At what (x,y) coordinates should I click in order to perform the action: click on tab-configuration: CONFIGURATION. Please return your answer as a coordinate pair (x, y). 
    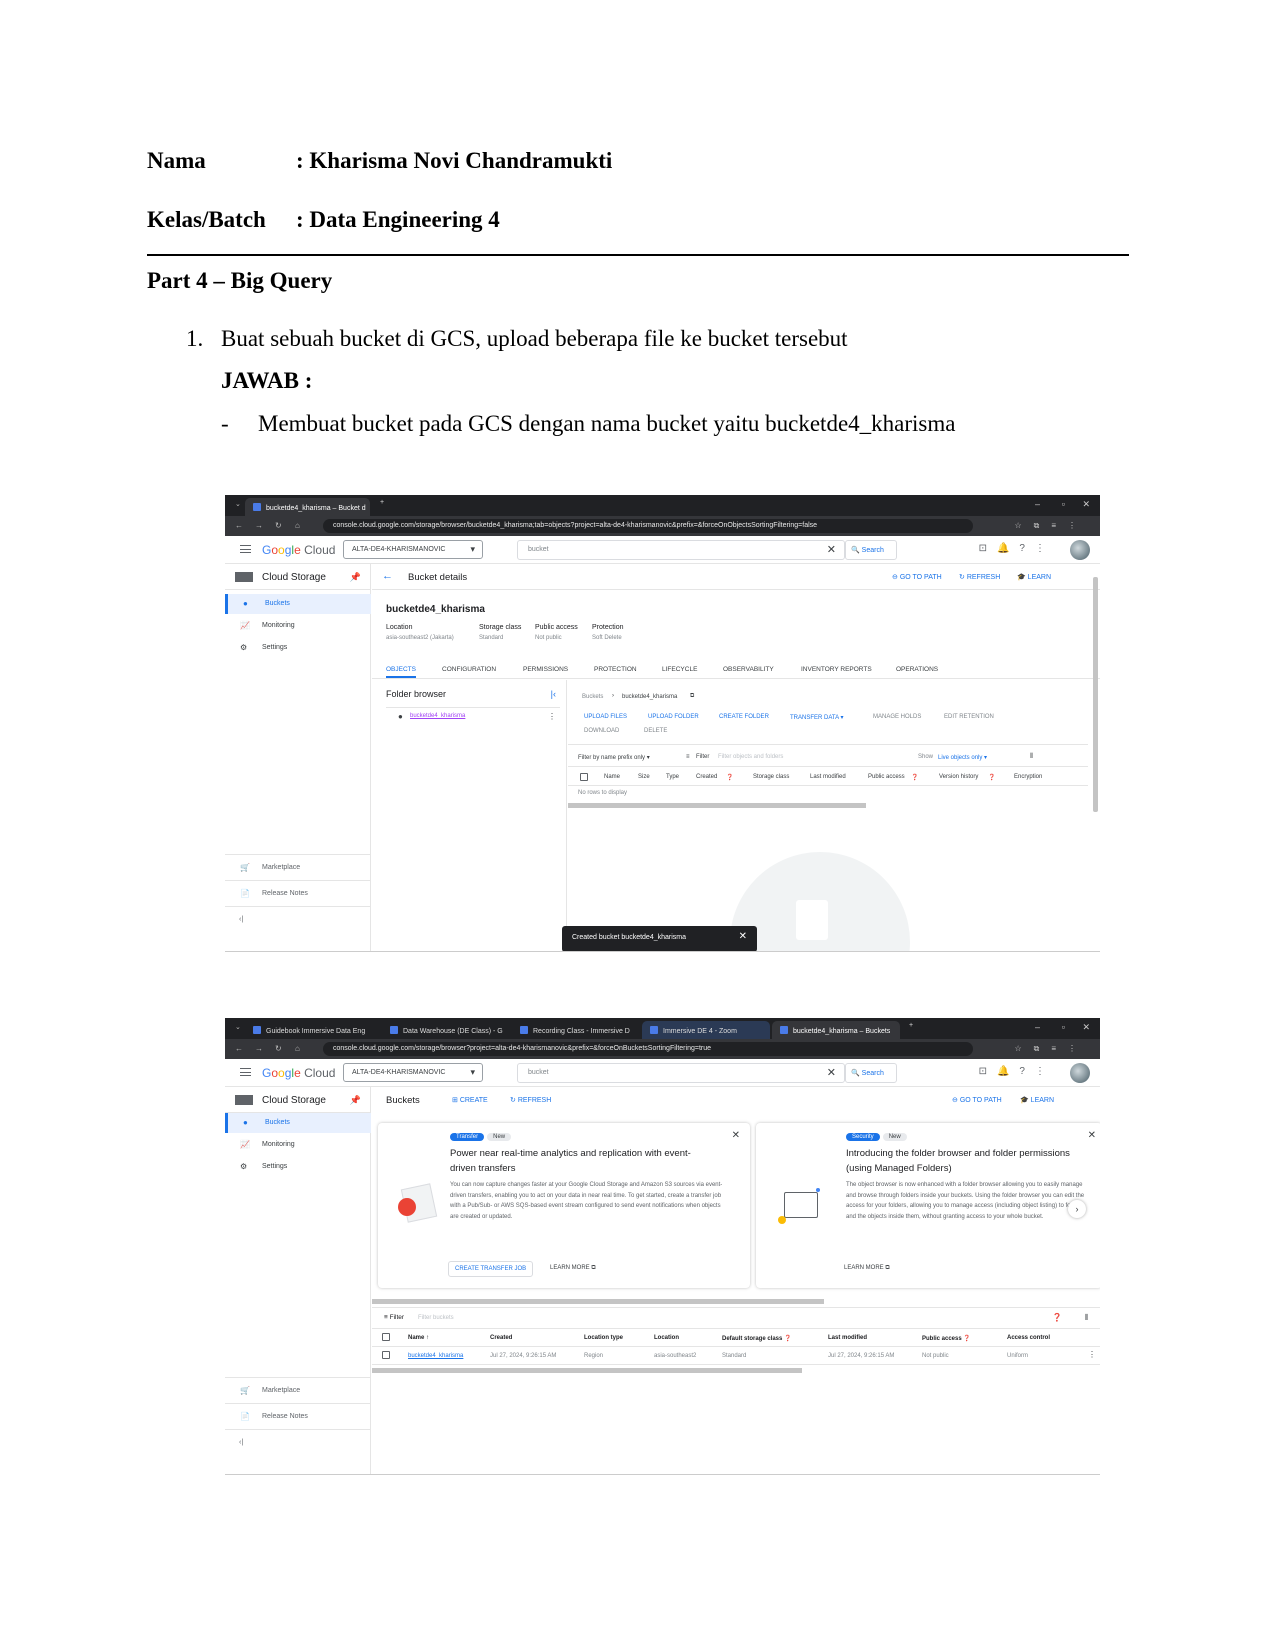
    Looking at the image, I should click on (469, 669).